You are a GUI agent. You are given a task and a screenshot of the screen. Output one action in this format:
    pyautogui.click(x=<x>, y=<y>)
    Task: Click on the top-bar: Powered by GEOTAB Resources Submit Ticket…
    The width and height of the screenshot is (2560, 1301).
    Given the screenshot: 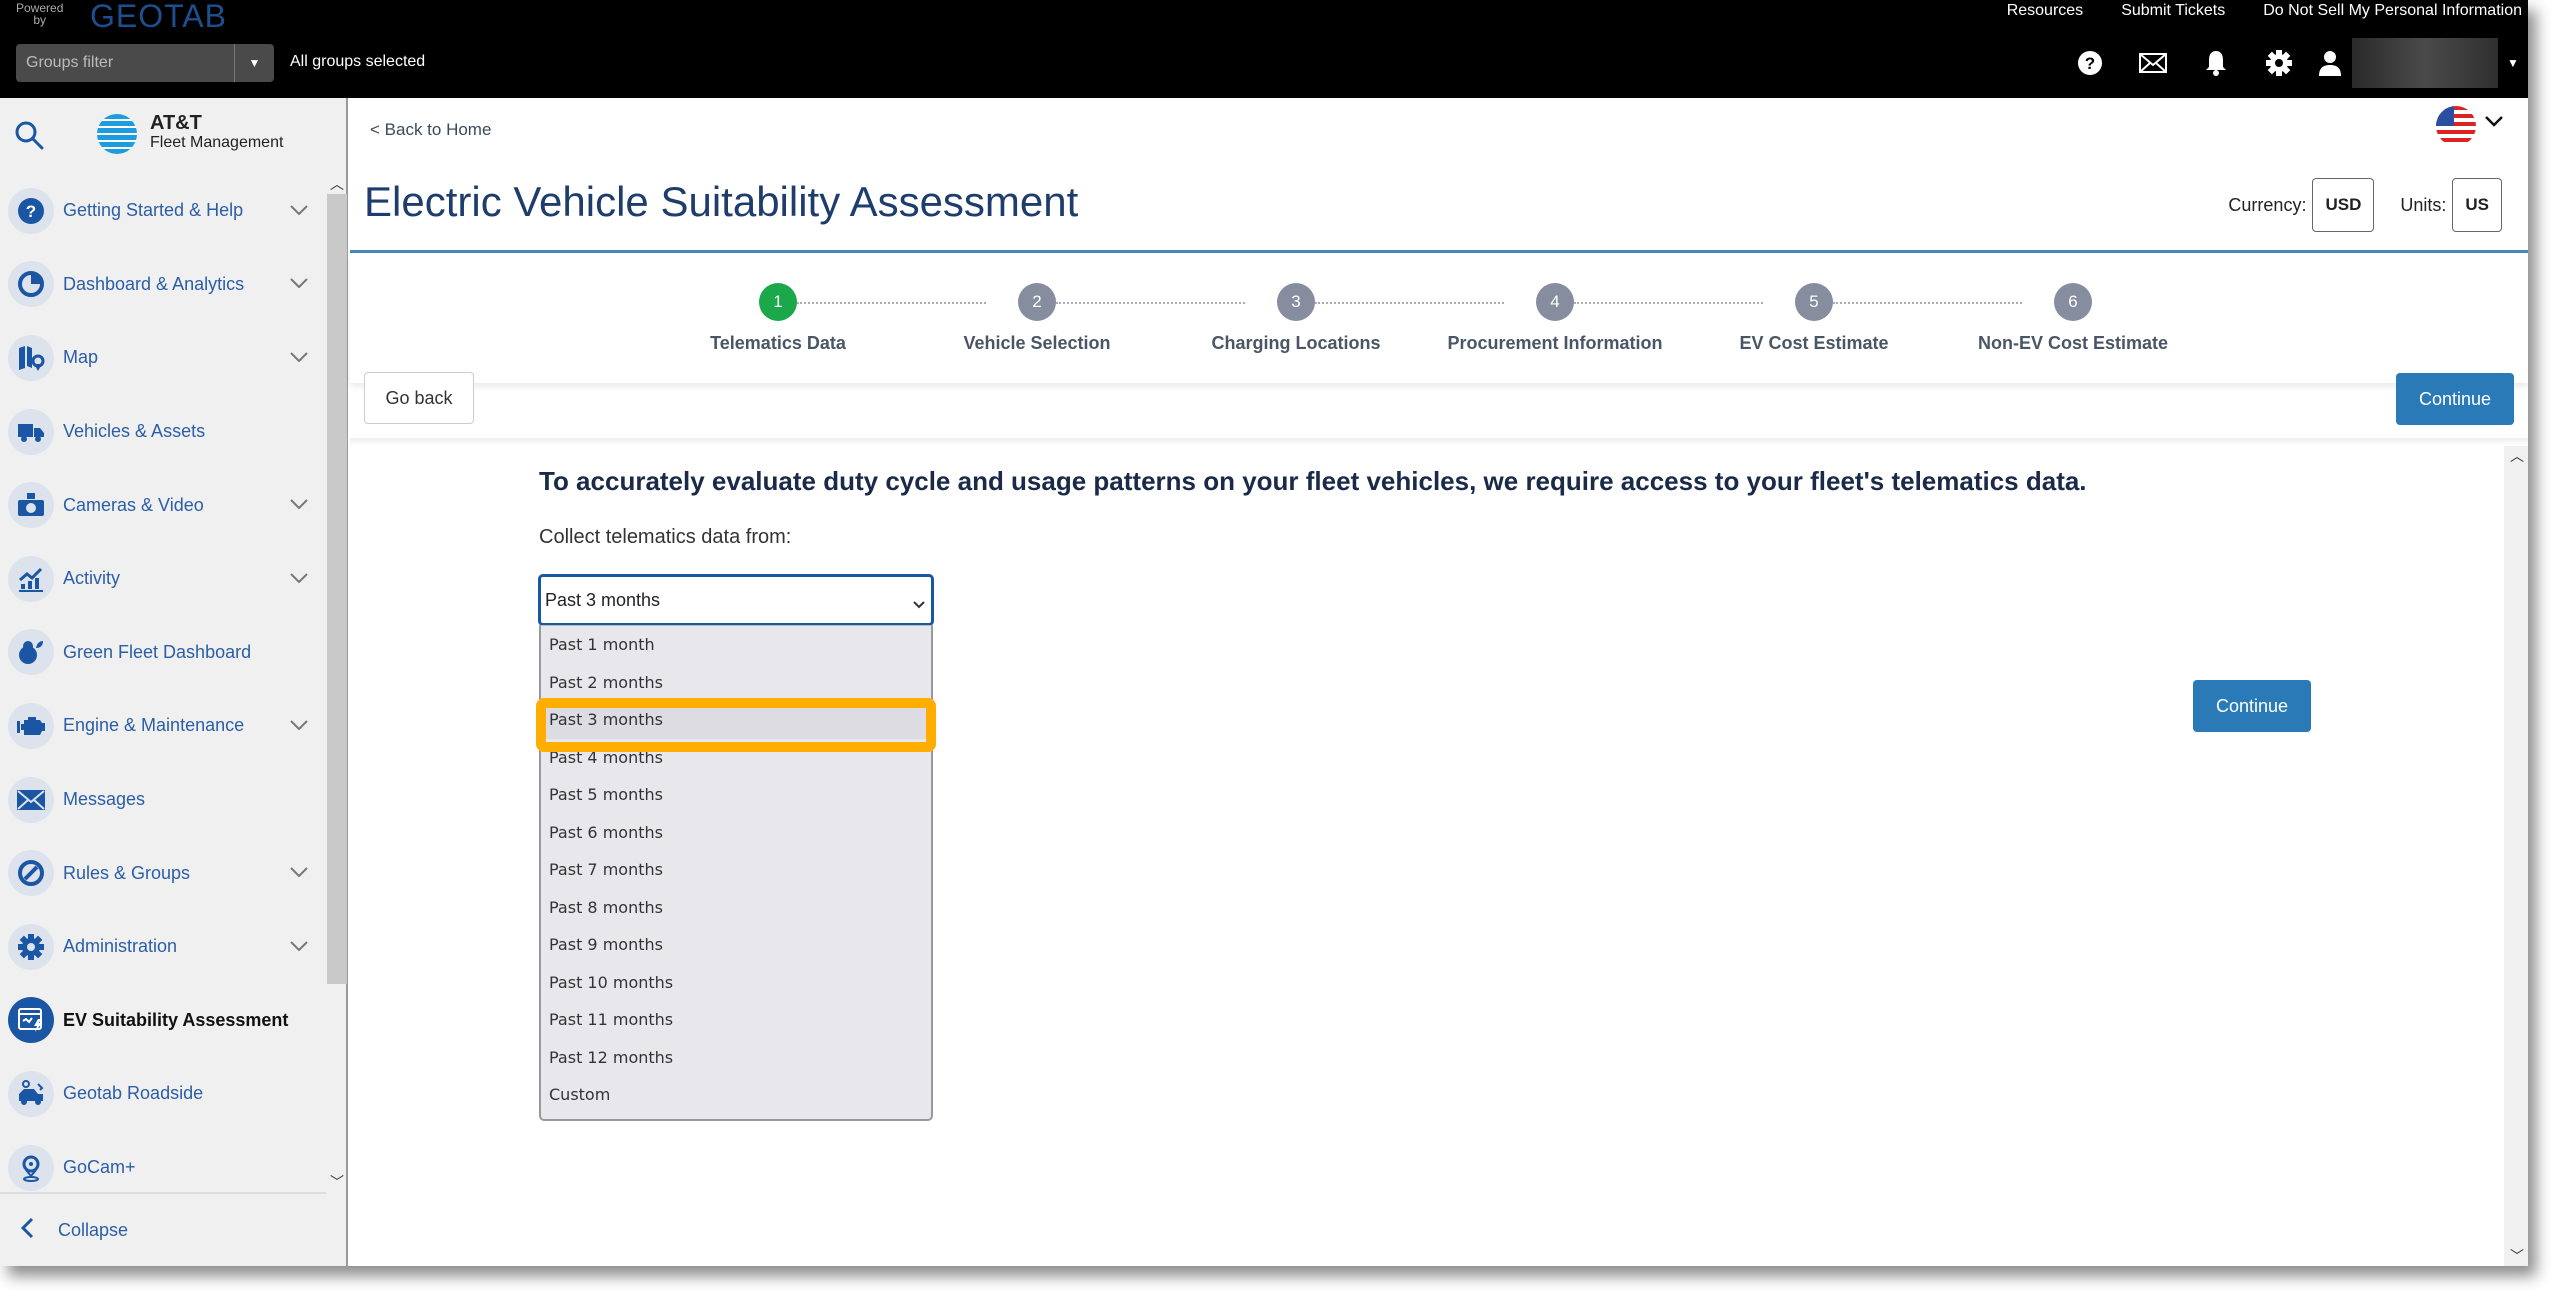 What is the action you would take?
    pyautogui.click(x=1264, y=49)
    